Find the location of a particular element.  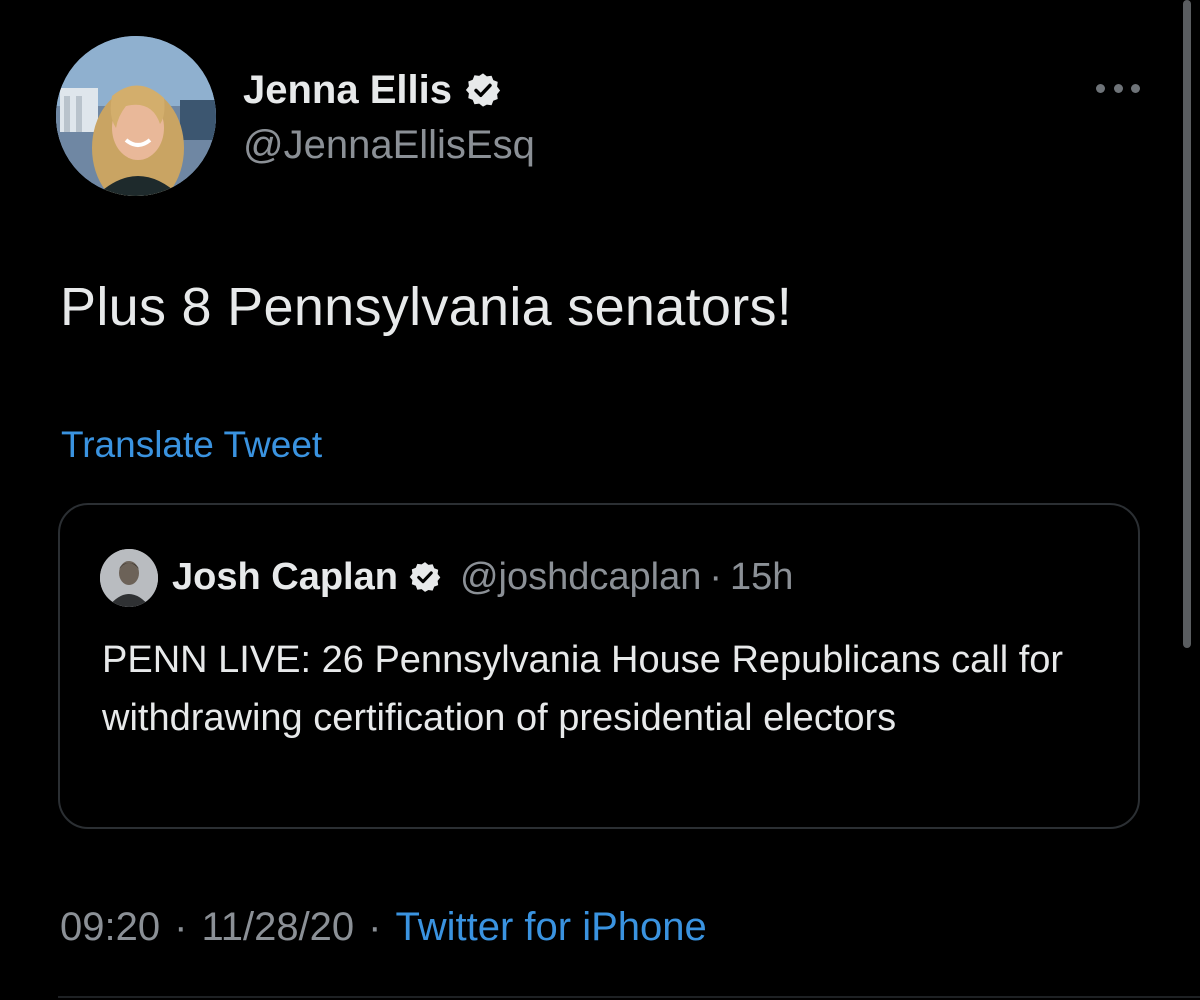

quoted-tweet-header: Josh Caplan @joshdcaplan · 15h is located at coordinates (482, 577).